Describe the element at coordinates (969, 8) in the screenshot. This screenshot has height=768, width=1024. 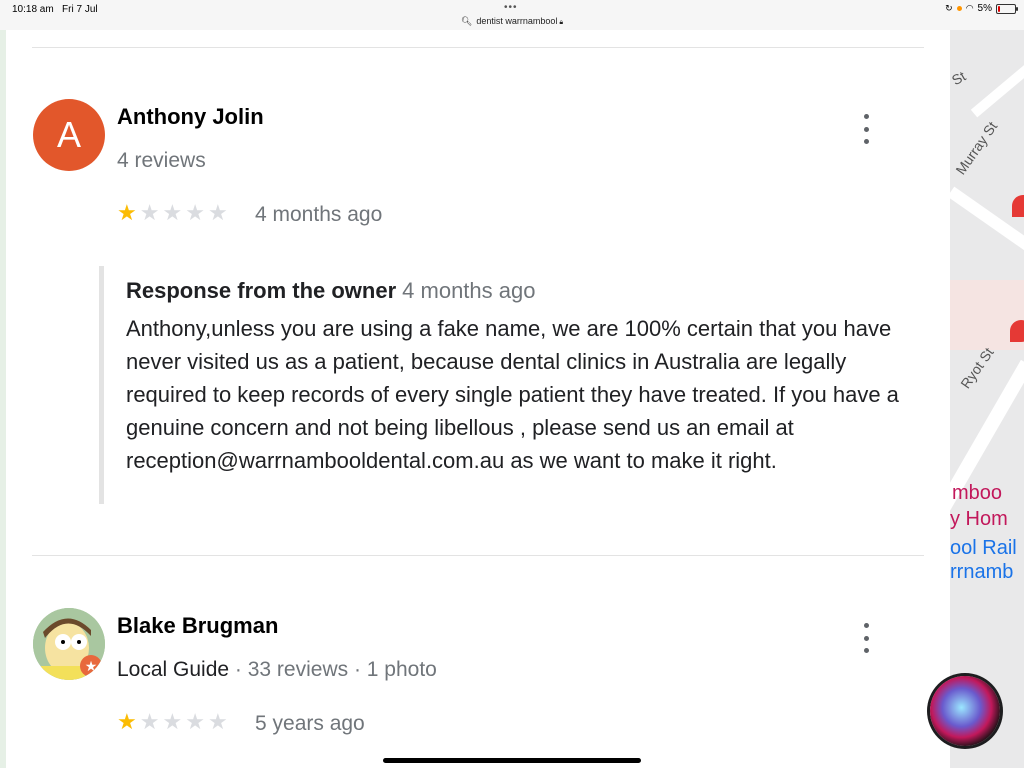
I see `wifi-icon: ◠` at that location.